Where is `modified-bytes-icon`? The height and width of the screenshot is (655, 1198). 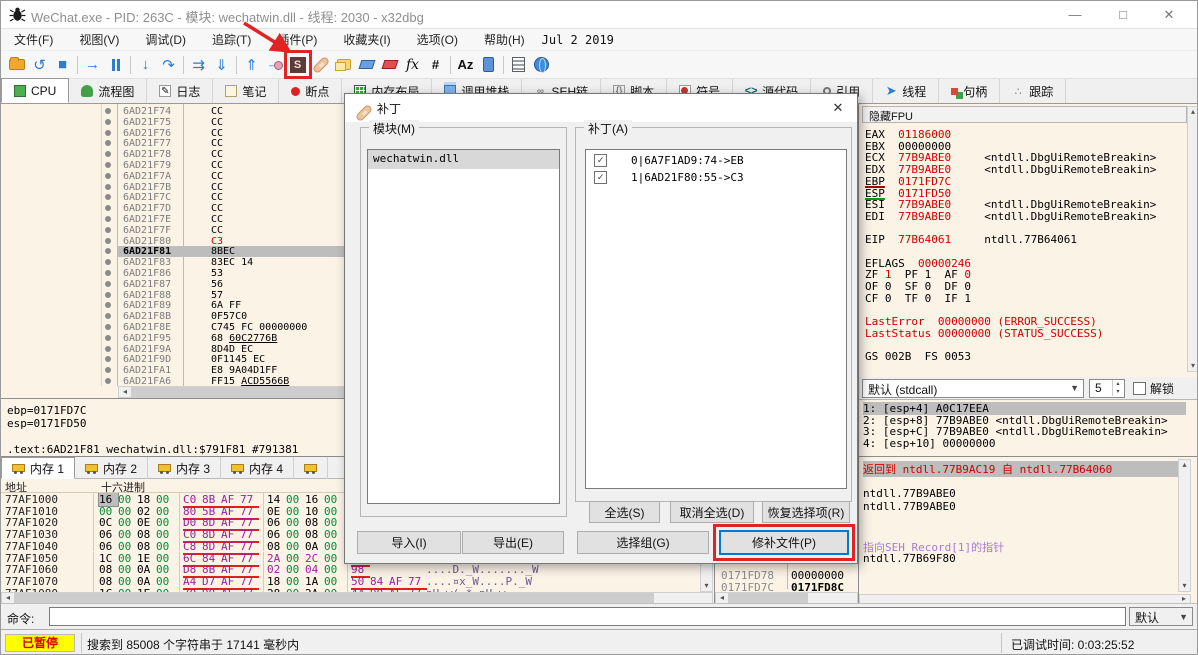
modified-bytes-icon is located at coordinates (488, 65).